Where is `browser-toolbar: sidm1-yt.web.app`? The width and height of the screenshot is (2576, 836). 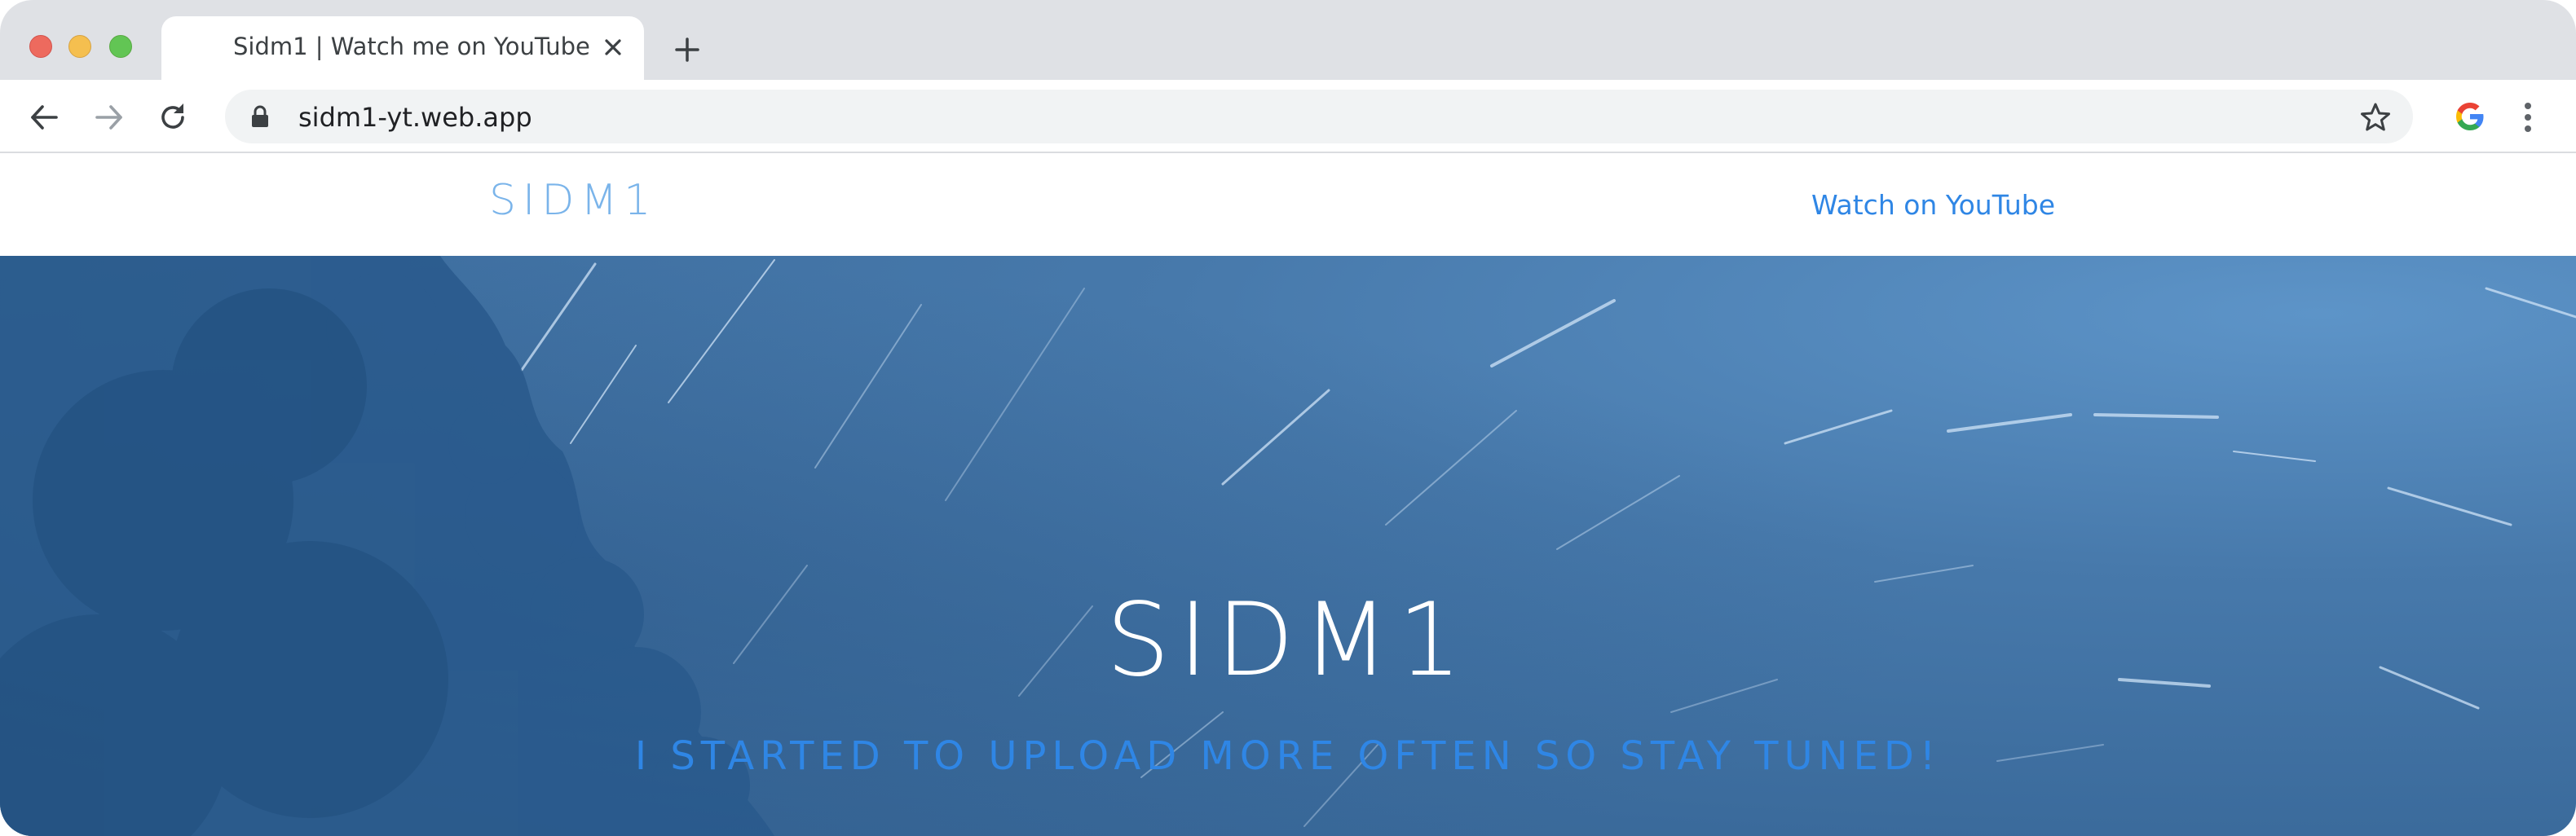 browser-toolbar: sidm1-yt.web.app is located at coordinates (1288, 116).